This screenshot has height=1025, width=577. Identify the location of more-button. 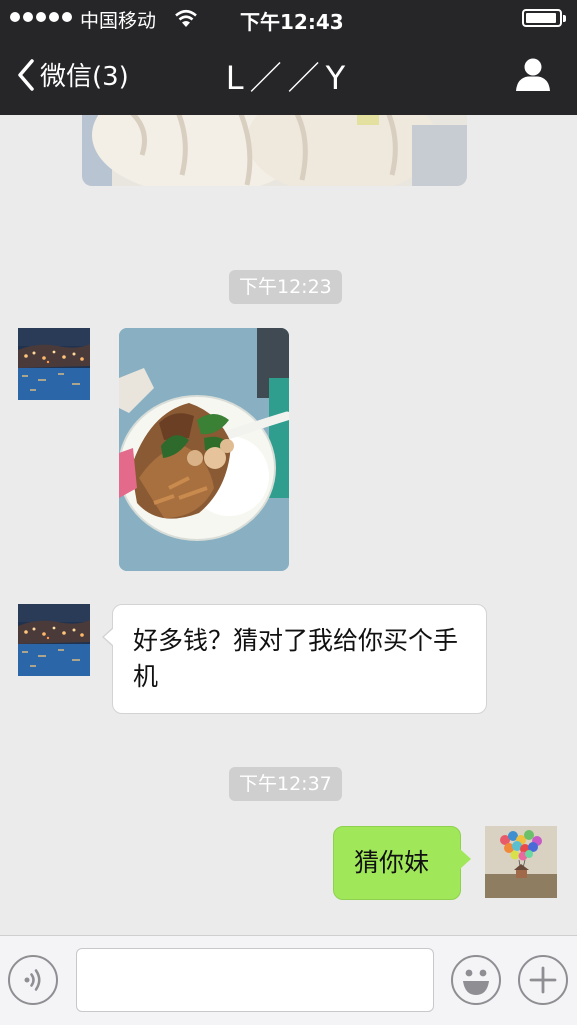
(543, 980).